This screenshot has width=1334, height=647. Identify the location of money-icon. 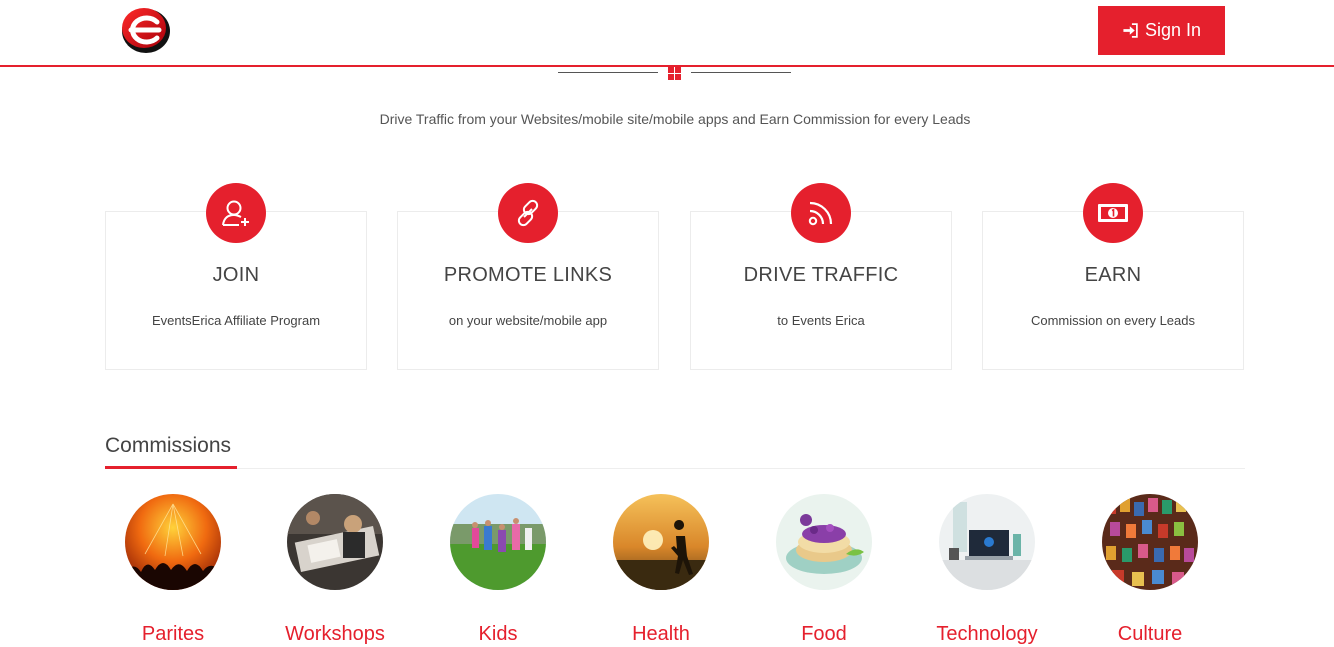
(1113, 213).